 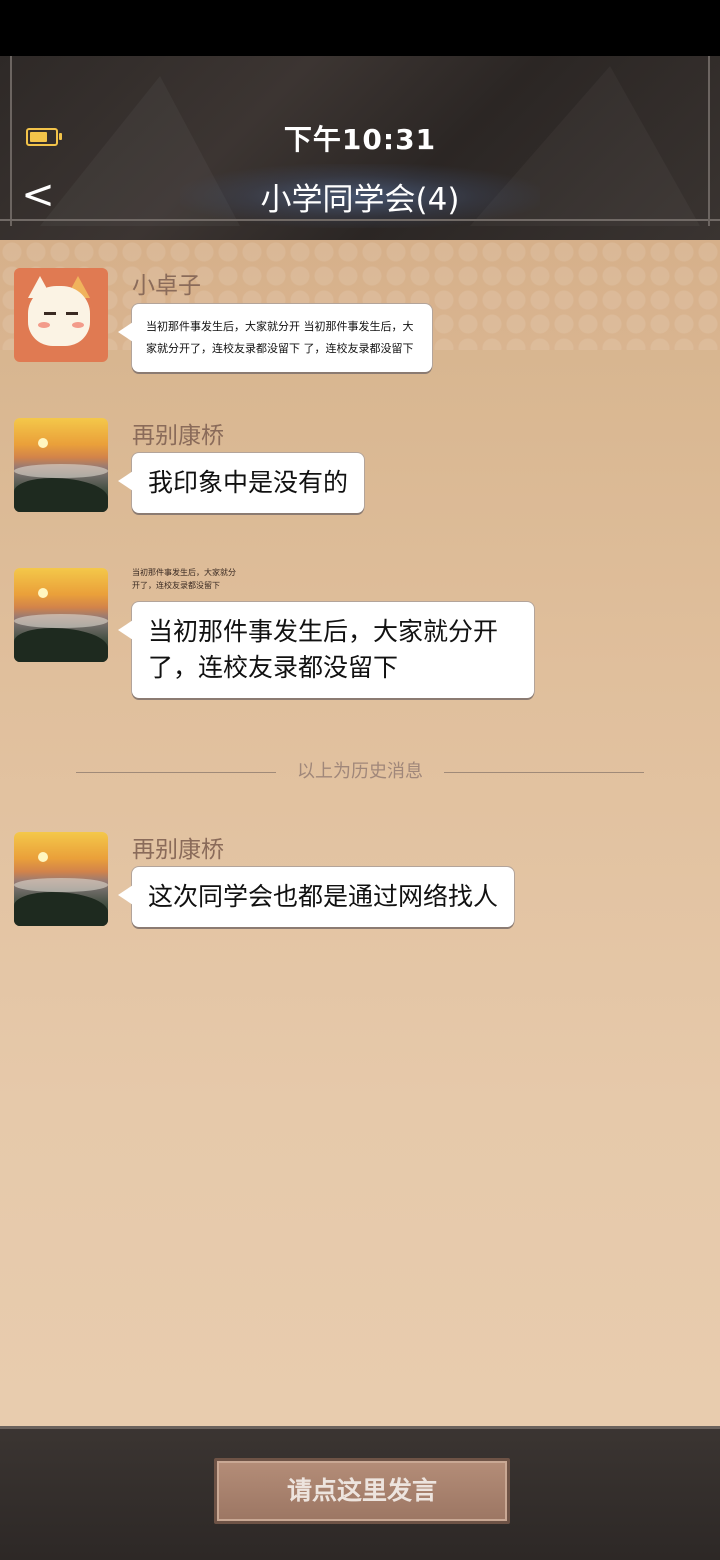 I want to click on clock: 下午10:31, so click(x=360, y=139).